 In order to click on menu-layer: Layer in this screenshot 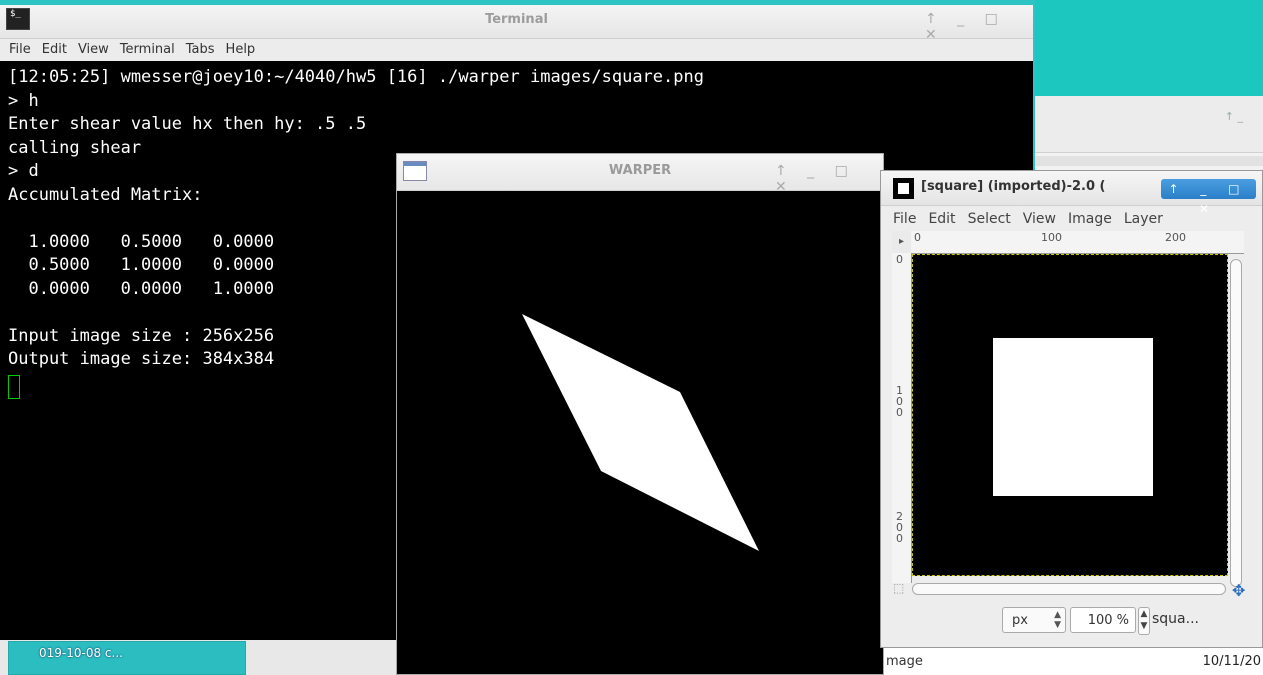, I will do `click(1143, 219)`.